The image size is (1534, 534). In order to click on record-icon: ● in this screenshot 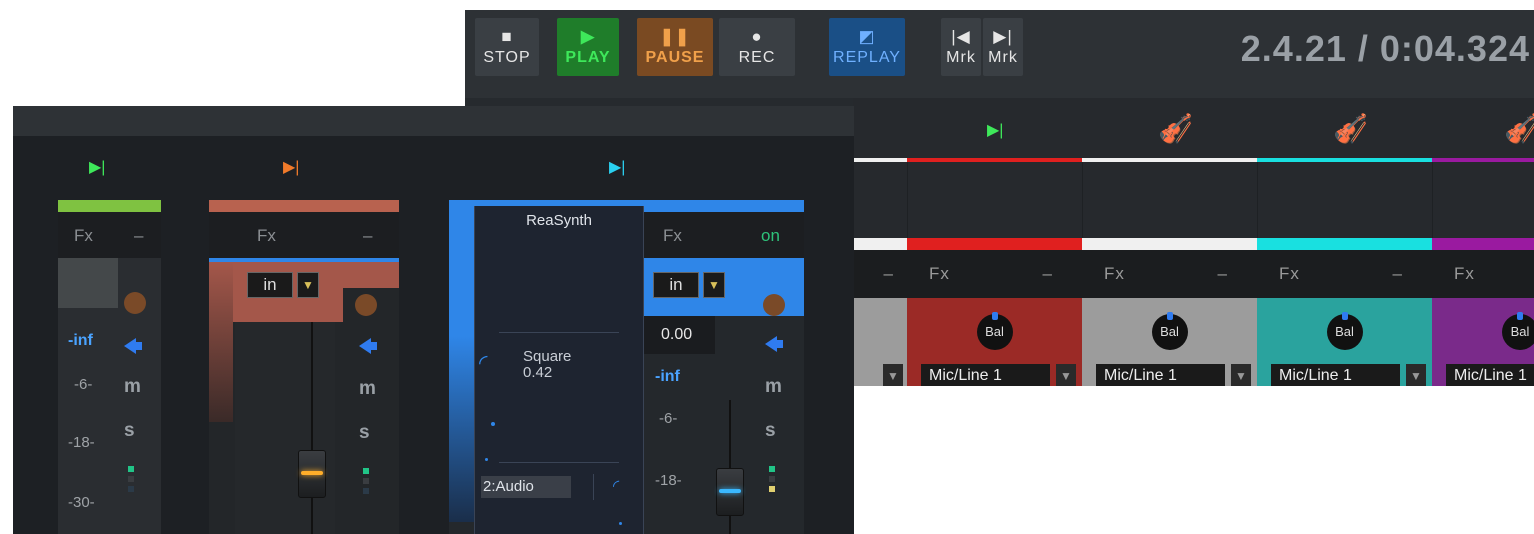, I will do `click(757, 36)`.